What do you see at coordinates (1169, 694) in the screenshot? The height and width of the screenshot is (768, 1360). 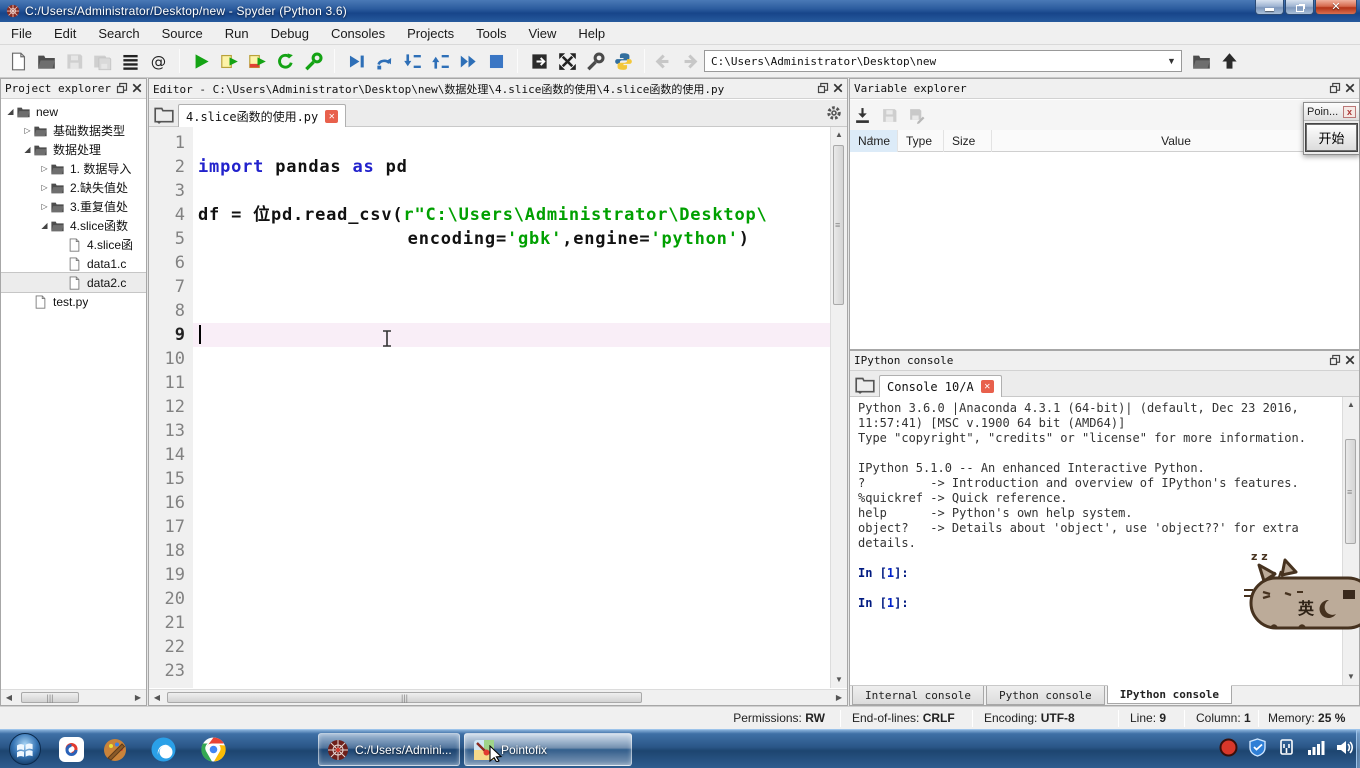 I see `tab-ipython-console: IPython console` at bounding box center [1169, 694].